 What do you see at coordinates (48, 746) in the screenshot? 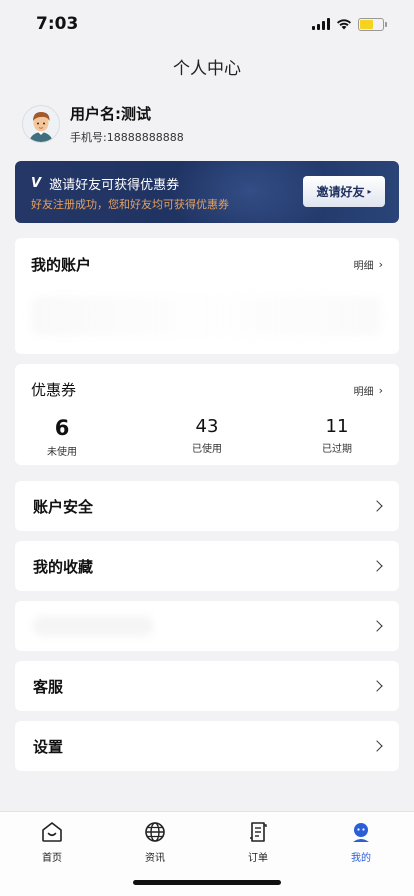
I see `menu-item-label: 设置` at bounding box center [48, 746].